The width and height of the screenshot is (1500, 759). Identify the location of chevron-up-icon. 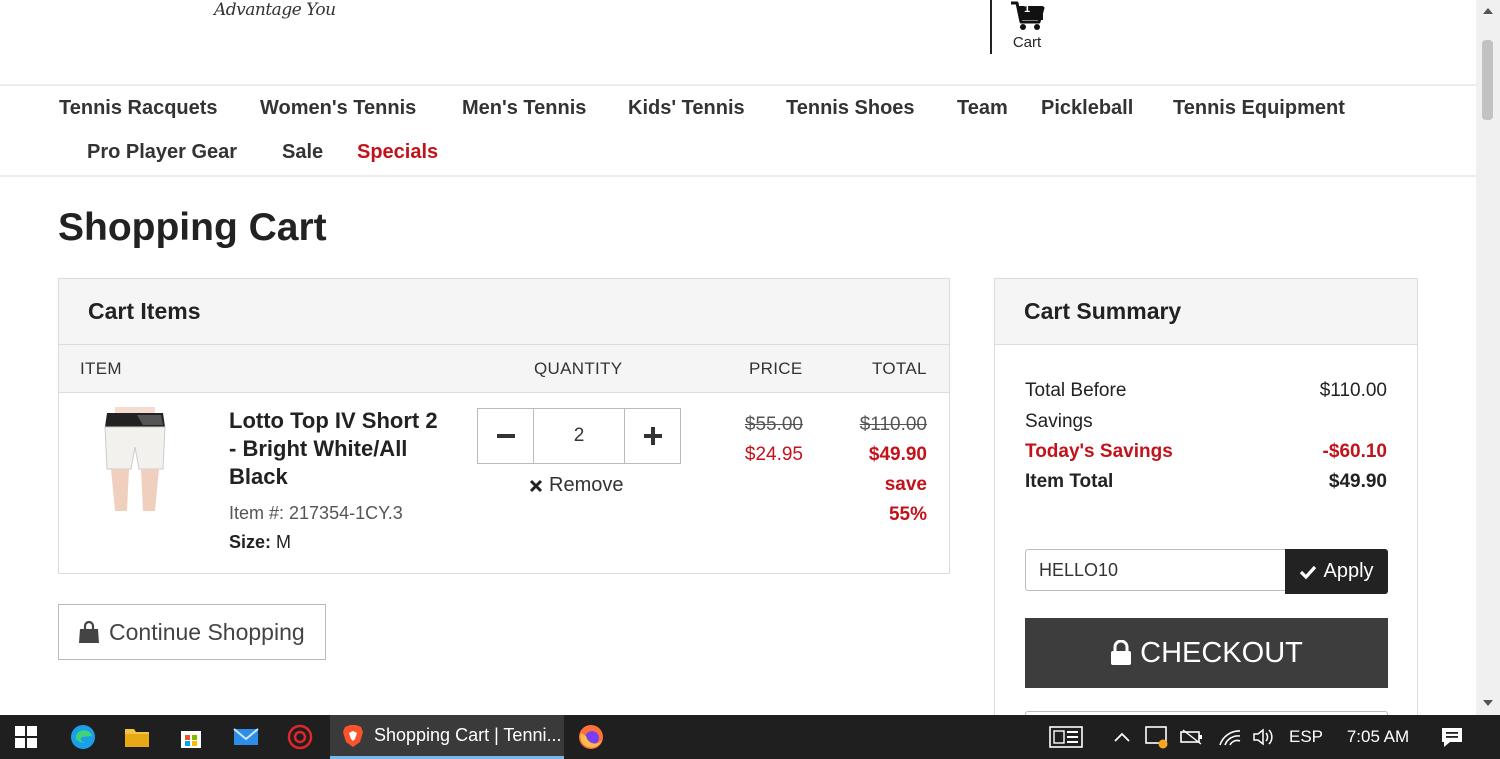
(1122, 737).